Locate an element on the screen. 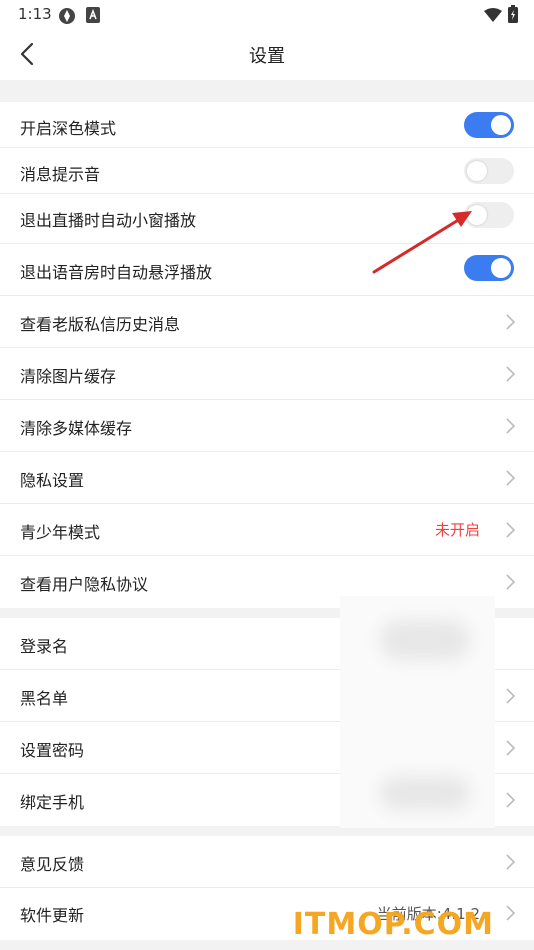  status-time: 1:13 is located at coordinates (35, 14).